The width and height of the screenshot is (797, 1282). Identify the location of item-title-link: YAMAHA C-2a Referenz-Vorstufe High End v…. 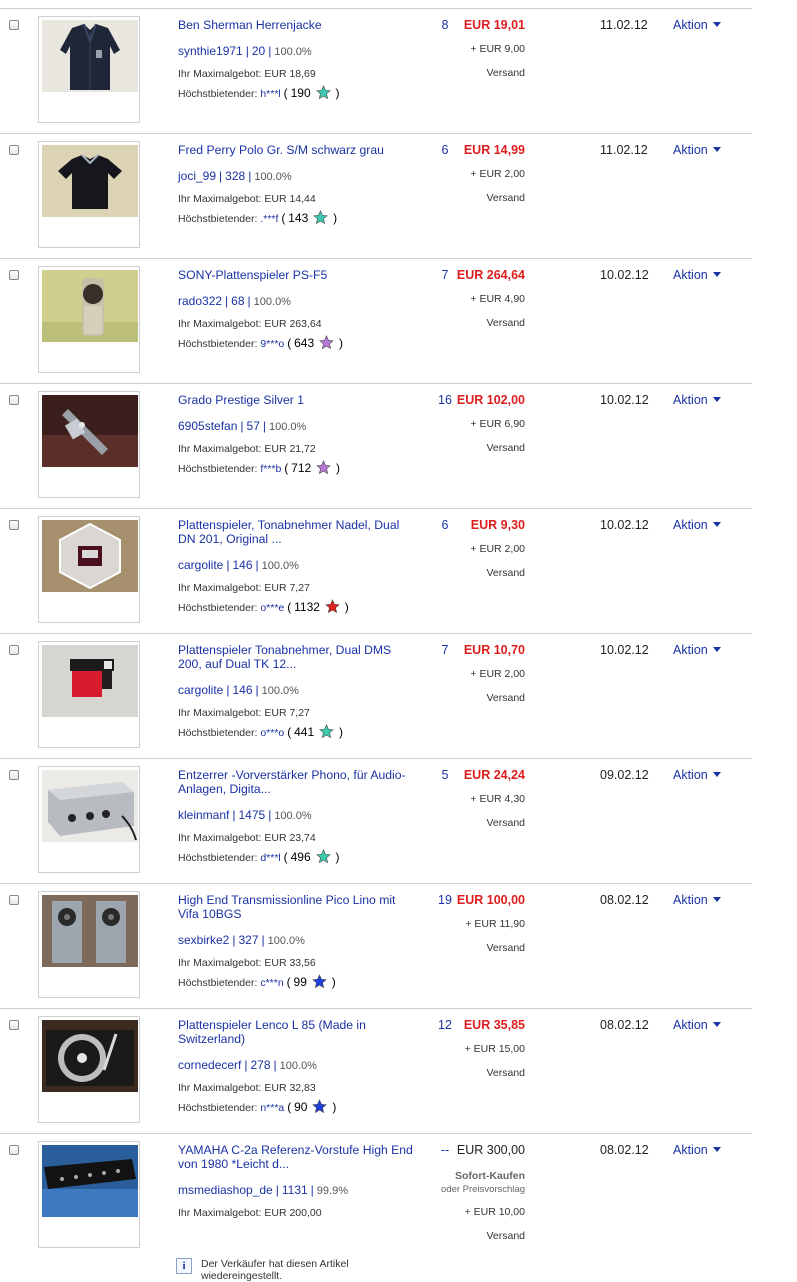
(298, 1157).